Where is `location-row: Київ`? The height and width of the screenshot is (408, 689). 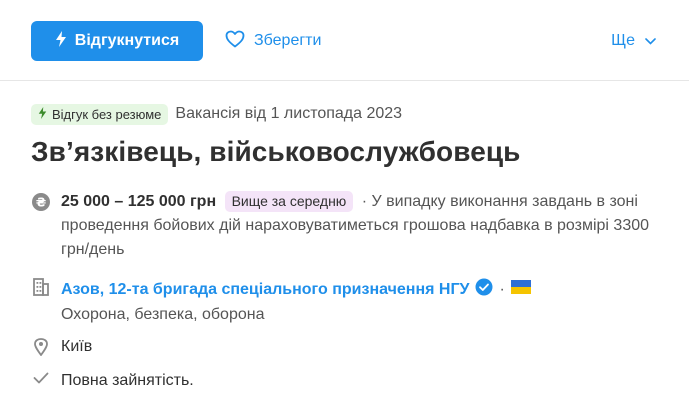
location-row: Київ is located at coordinates (61, 347).